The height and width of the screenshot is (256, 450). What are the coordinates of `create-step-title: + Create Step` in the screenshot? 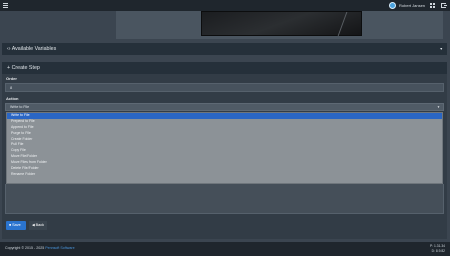 It's located at (23, 68).